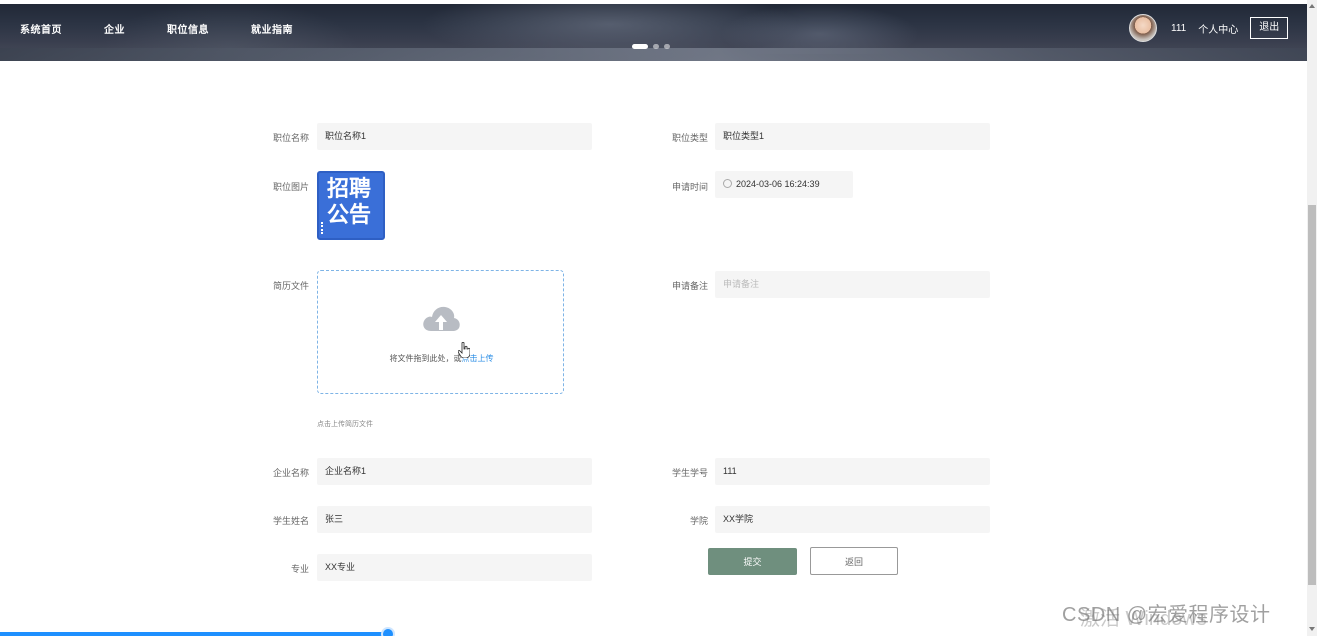  Describe the element at coordinates (290, 187) in the screenshot. I see `job-image-label: 职位图片` at that location.